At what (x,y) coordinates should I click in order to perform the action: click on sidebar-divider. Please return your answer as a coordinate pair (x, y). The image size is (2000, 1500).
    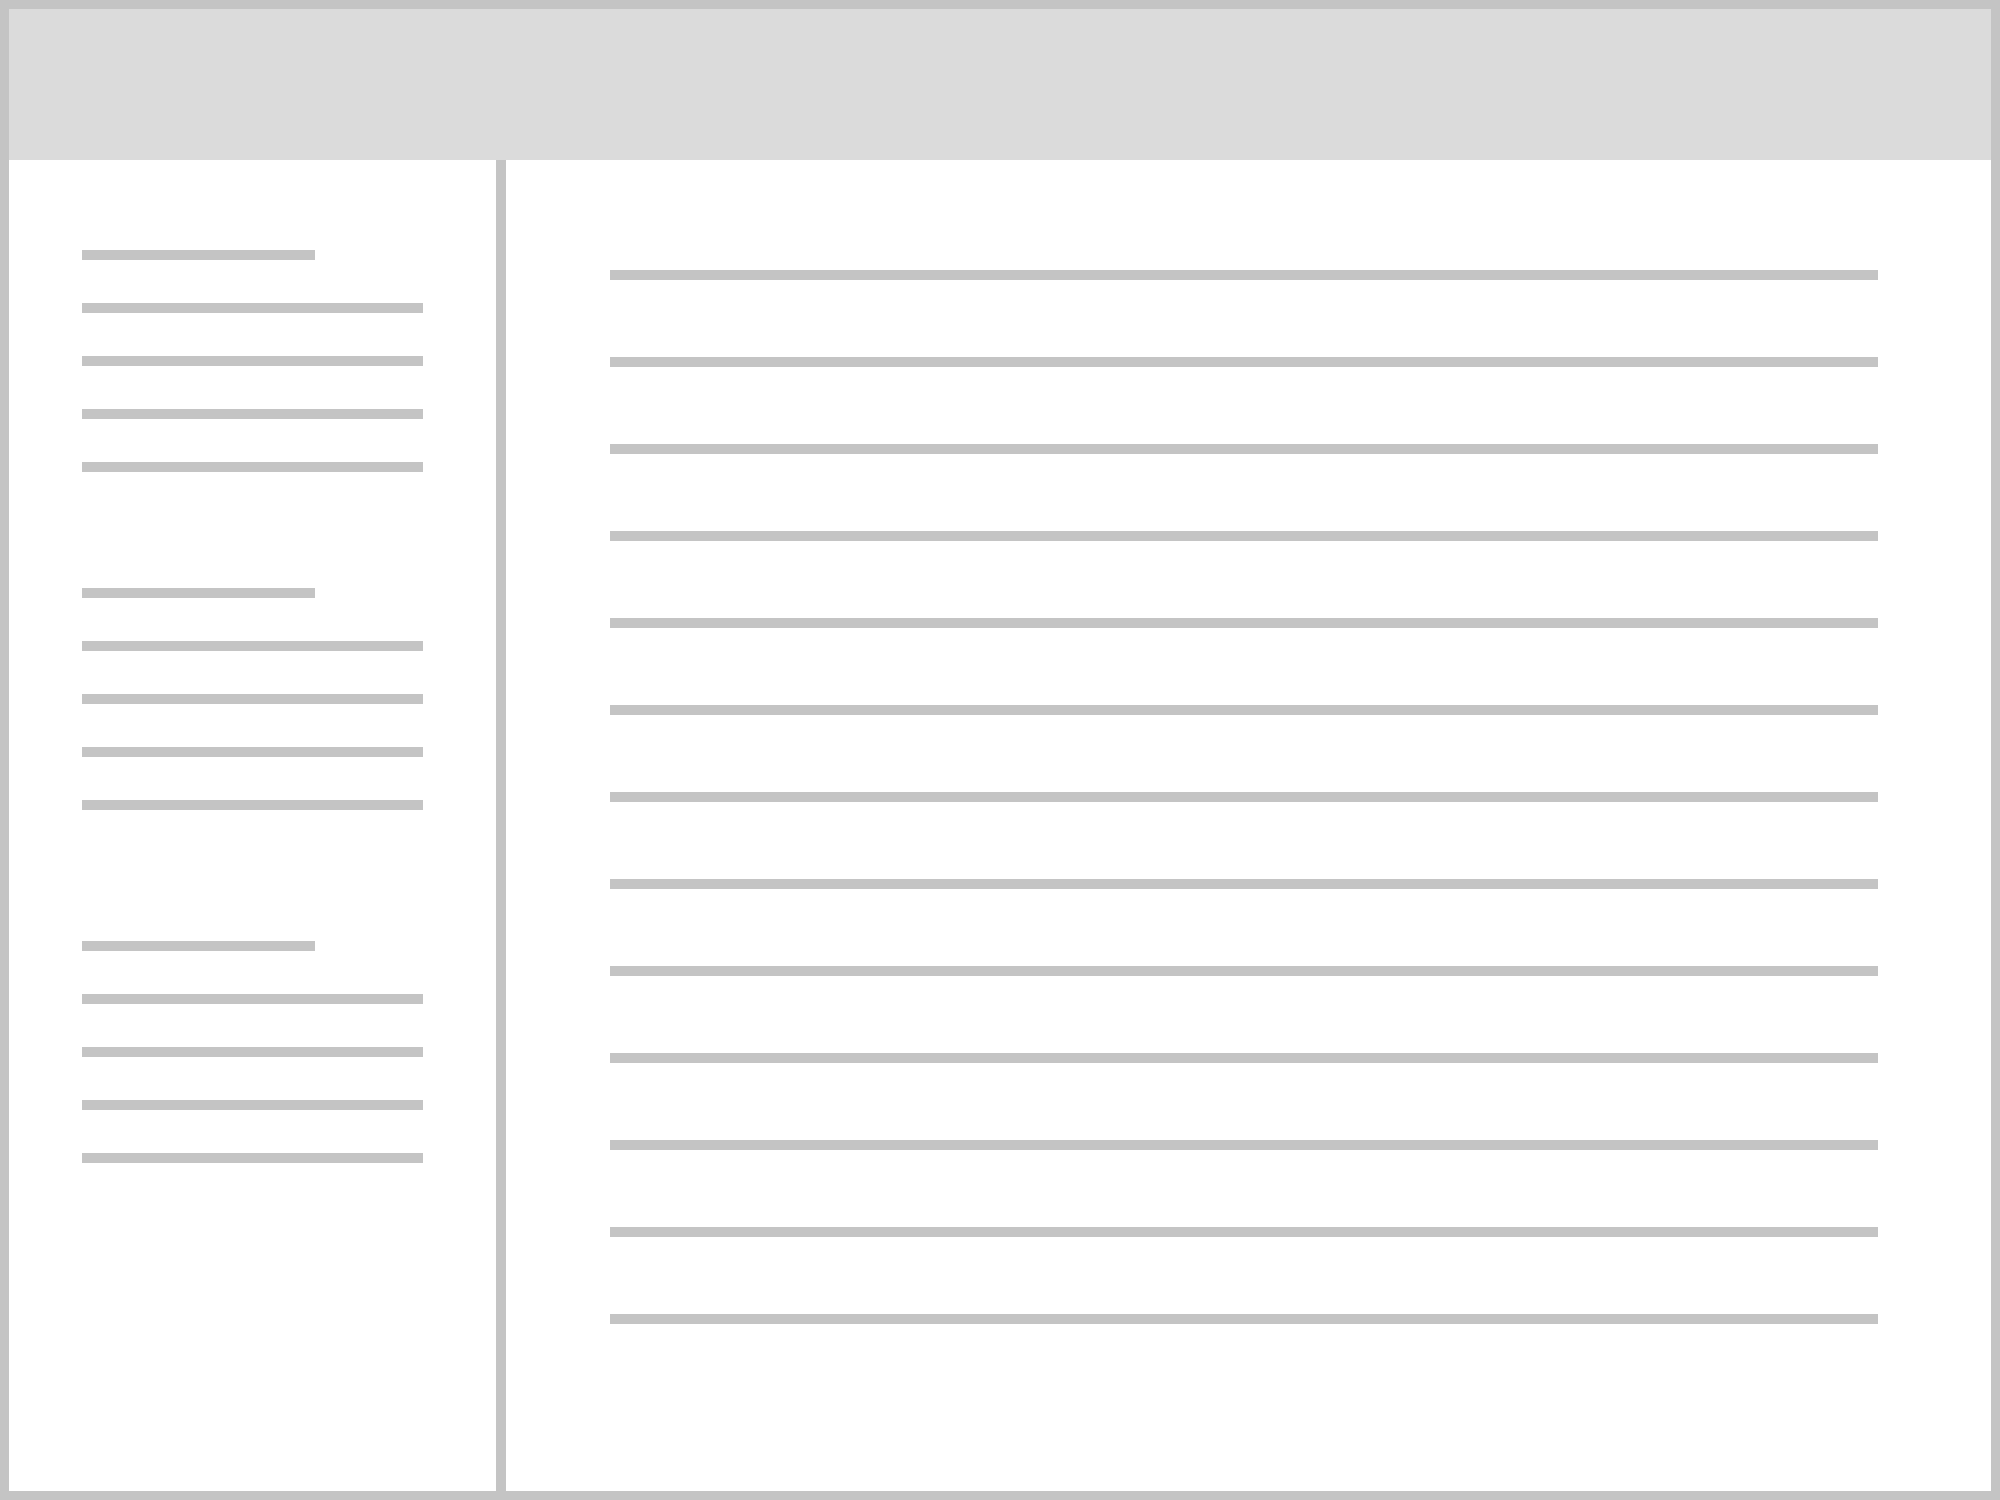
    Looking at the image, I should click on (501, 825).